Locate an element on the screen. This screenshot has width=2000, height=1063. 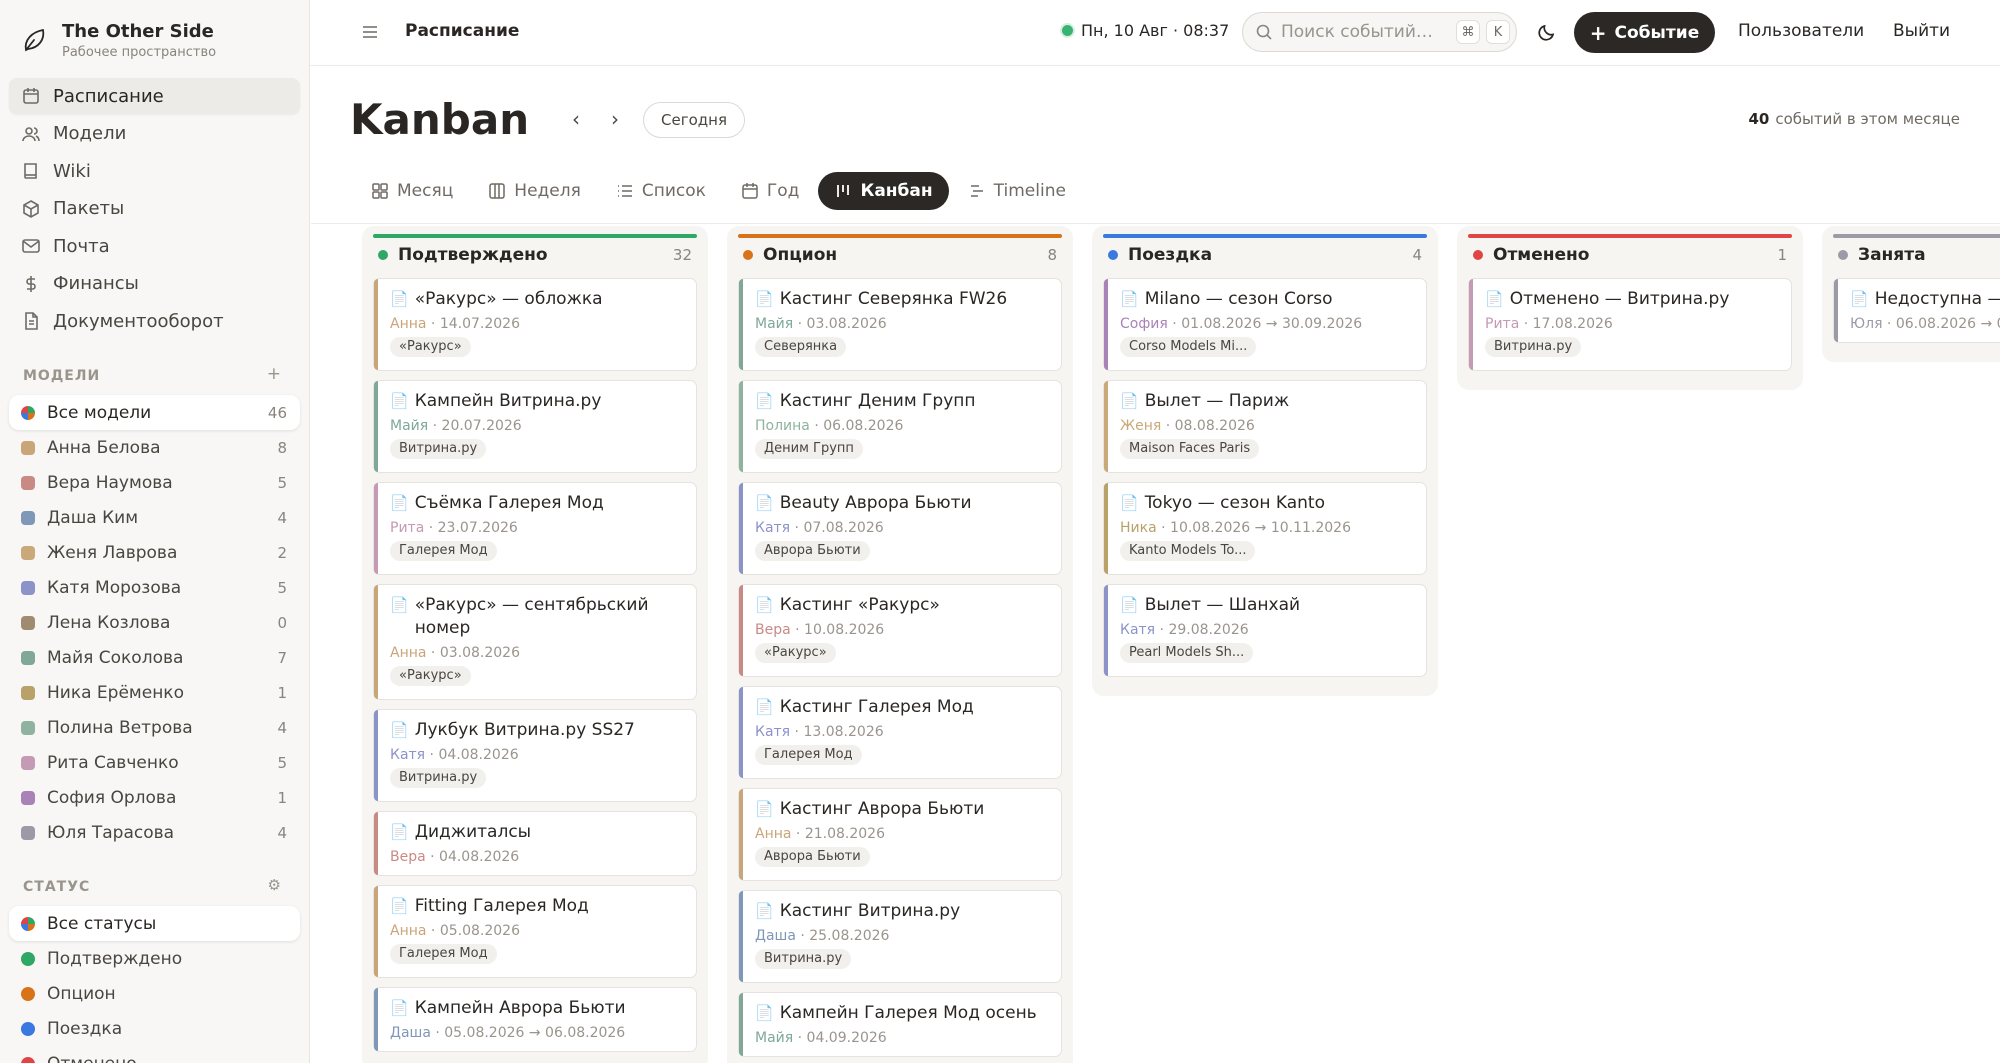
card-title: 📄 Кастинг Деним Групп is located at coordinates (902, 401).